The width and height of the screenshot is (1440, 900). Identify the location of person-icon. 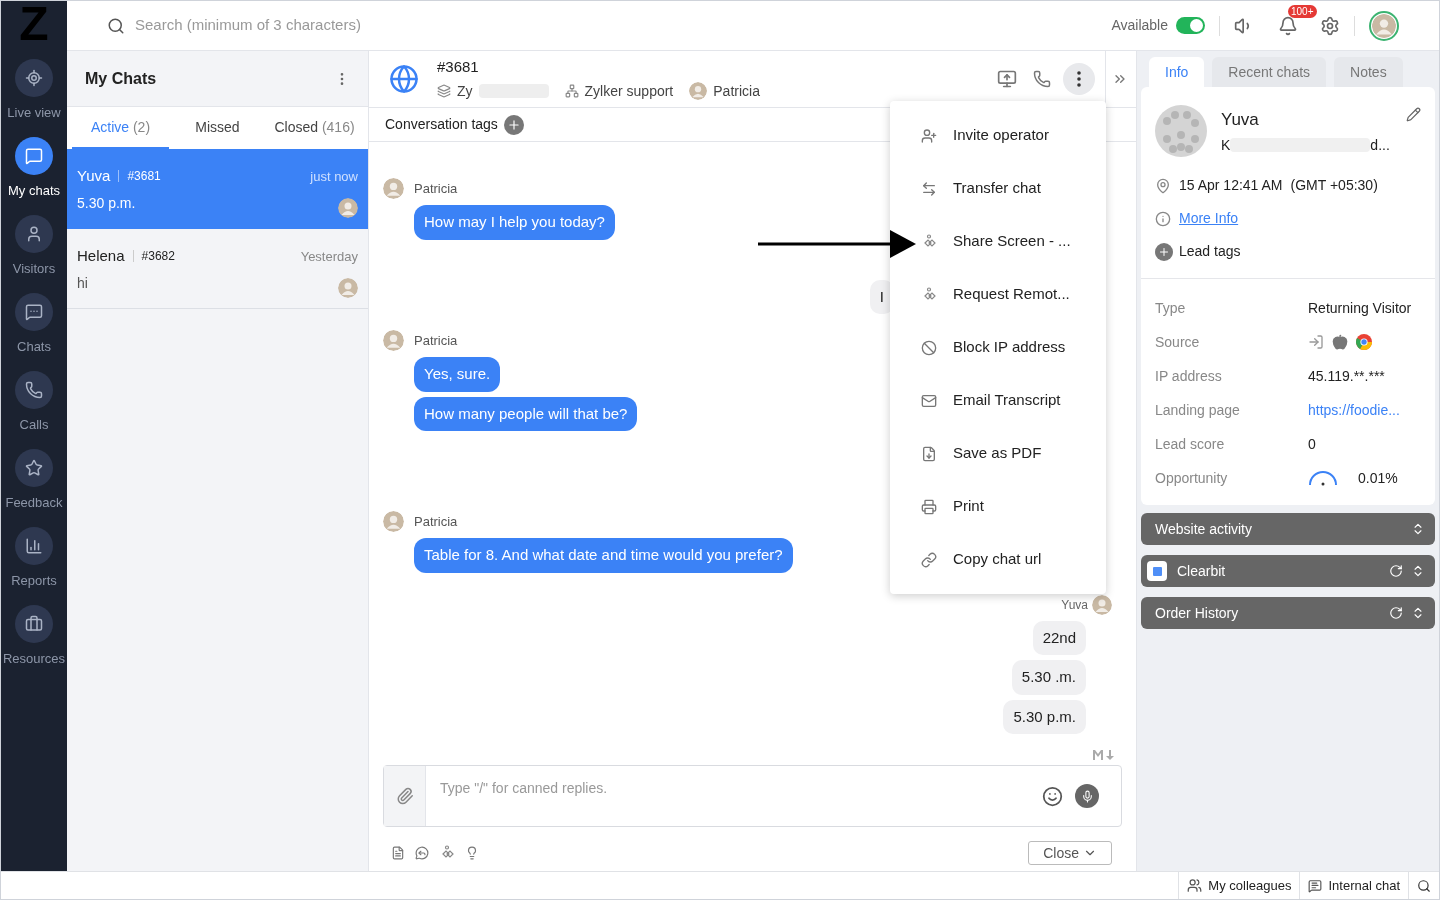
(34, 234).